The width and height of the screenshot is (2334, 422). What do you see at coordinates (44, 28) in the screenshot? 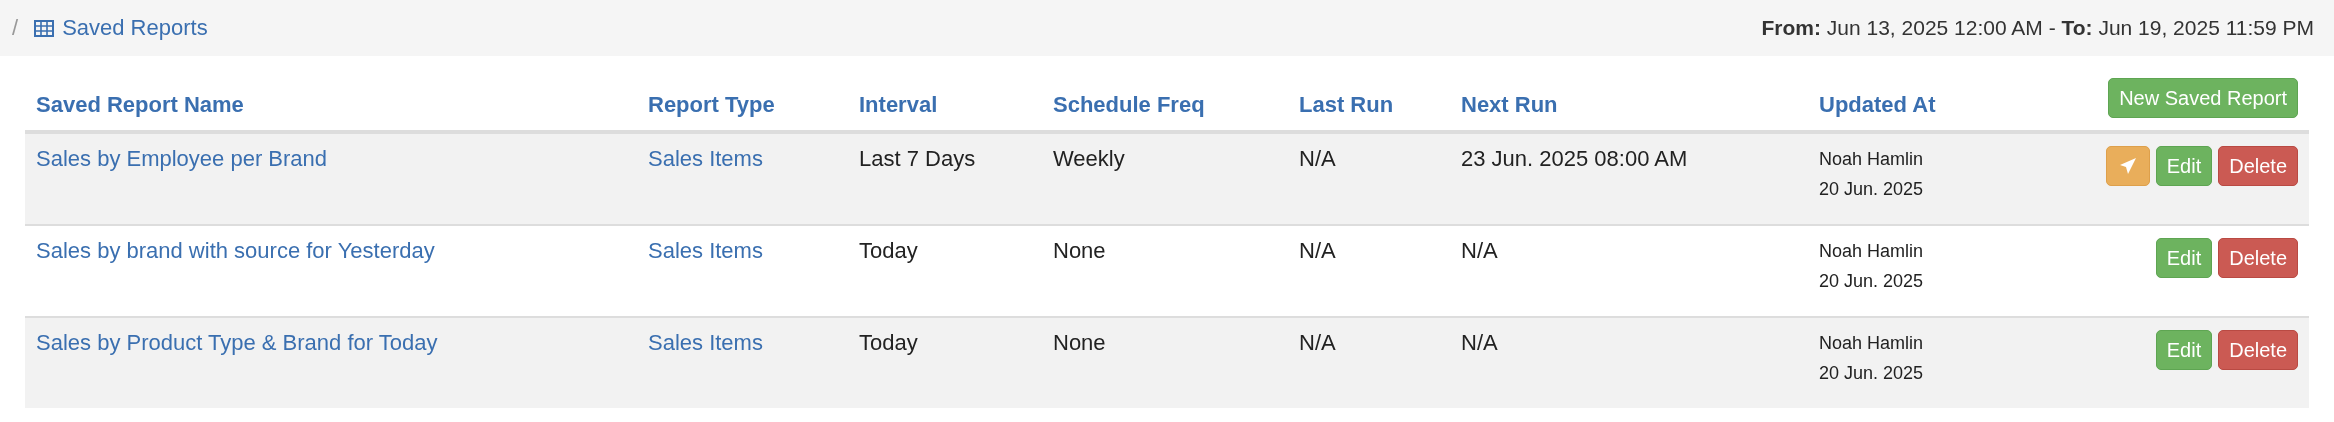
I see `table-icon` at bounding box center [44, 28].